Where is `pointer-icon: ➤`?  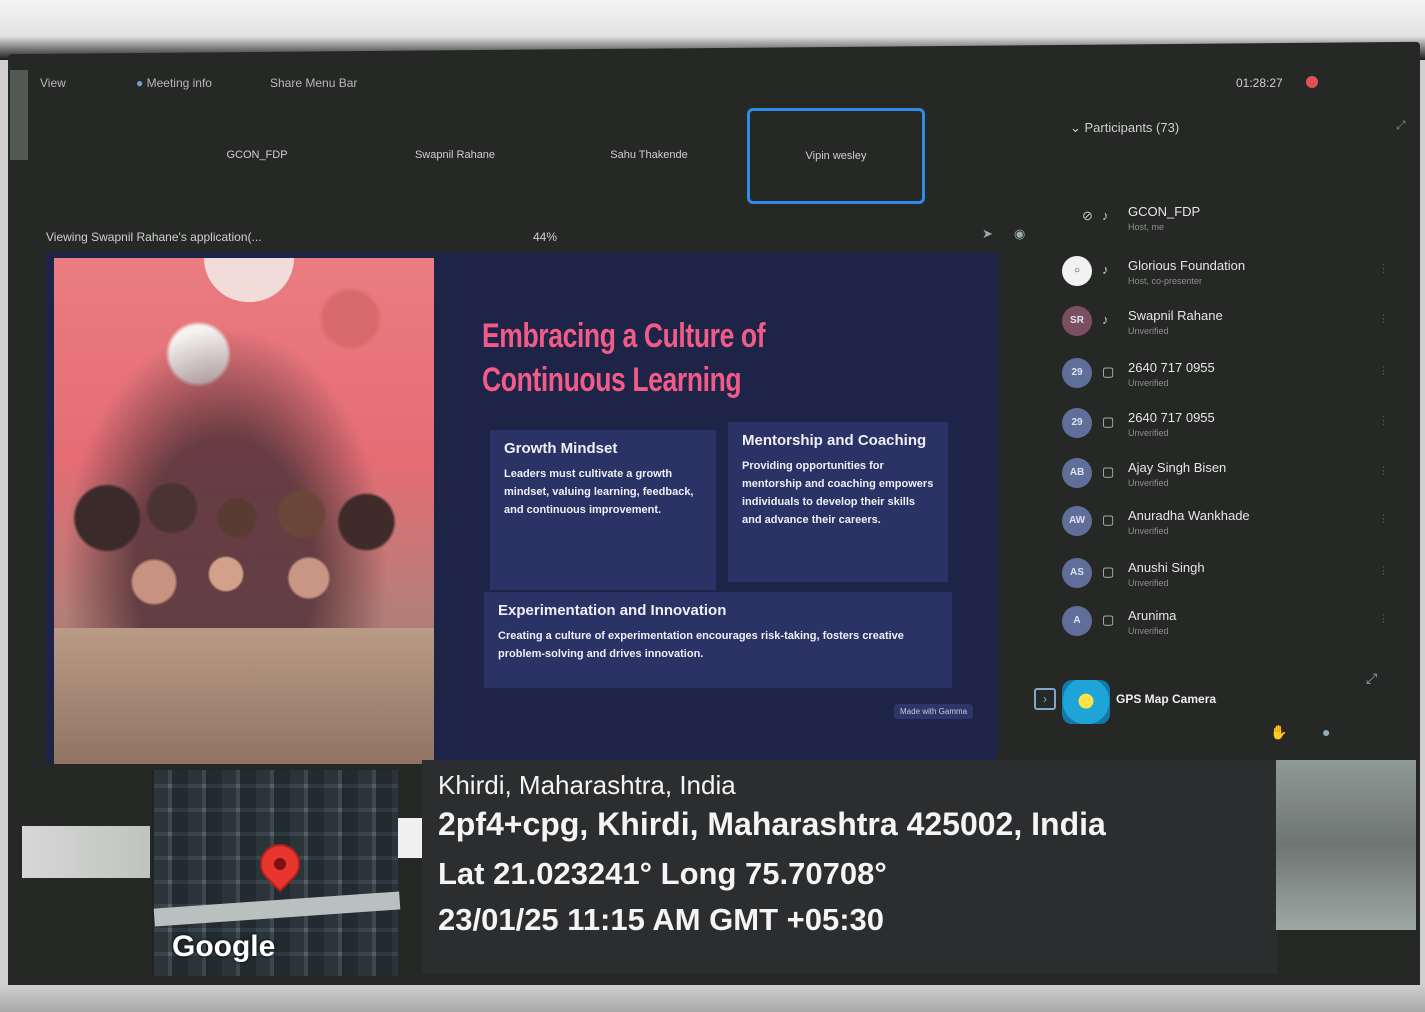 pointer-icon: ➤ is located at coordinates (991, 235).